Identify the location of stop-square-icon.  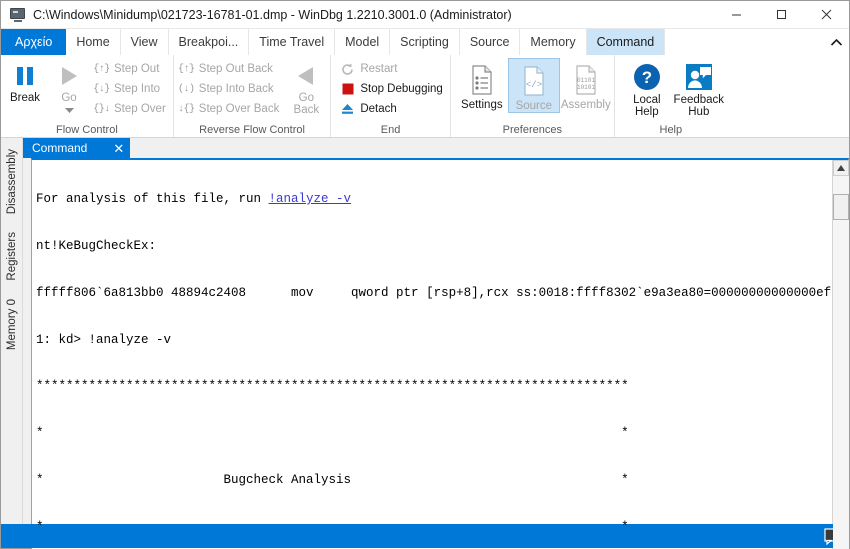
(347, 89).